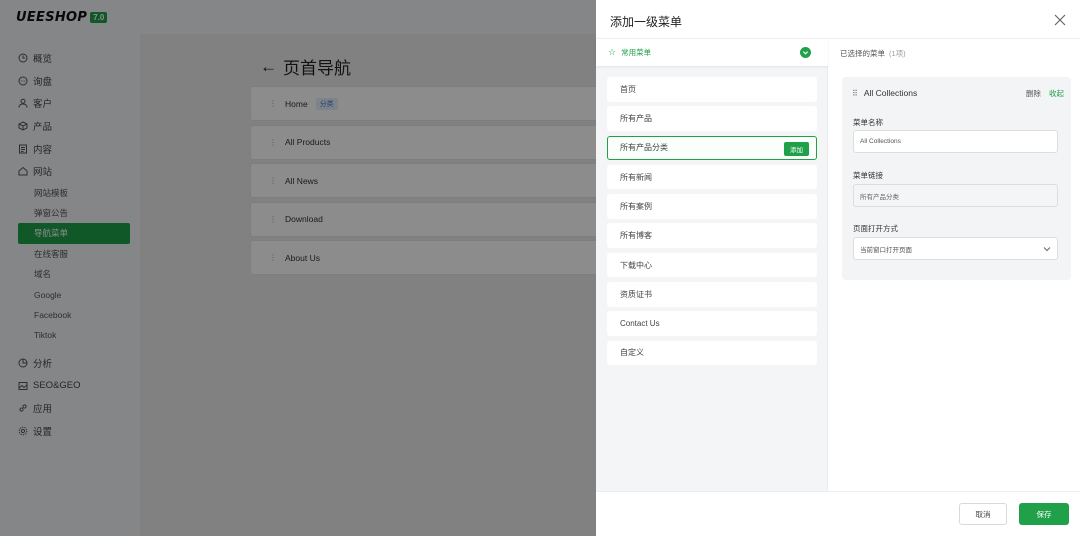 This screenshot has height=536, width=1080. I want to click on add-button: 添加, so click(796, 148).